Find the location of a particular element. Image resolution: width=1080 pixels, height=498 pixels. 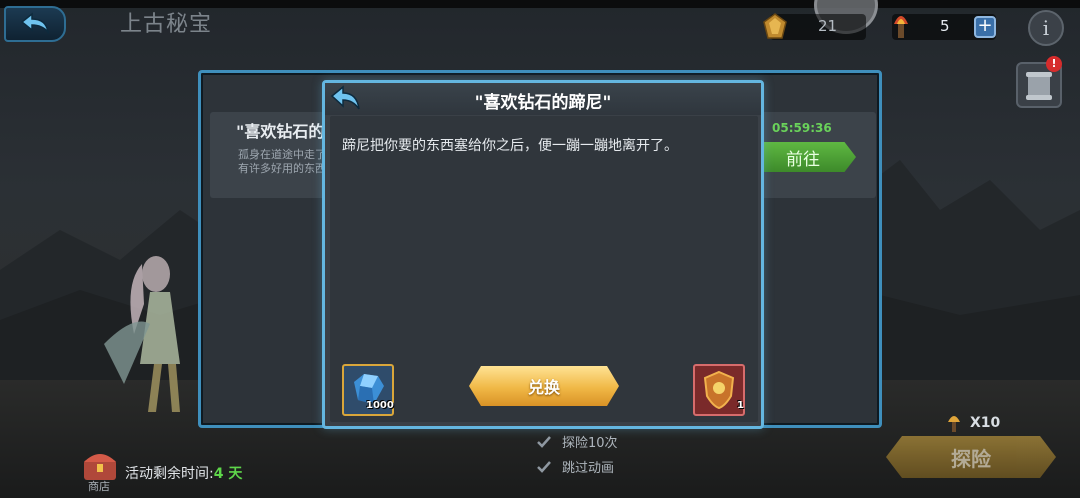

info-button: i is located at coordinates (1046, 28).